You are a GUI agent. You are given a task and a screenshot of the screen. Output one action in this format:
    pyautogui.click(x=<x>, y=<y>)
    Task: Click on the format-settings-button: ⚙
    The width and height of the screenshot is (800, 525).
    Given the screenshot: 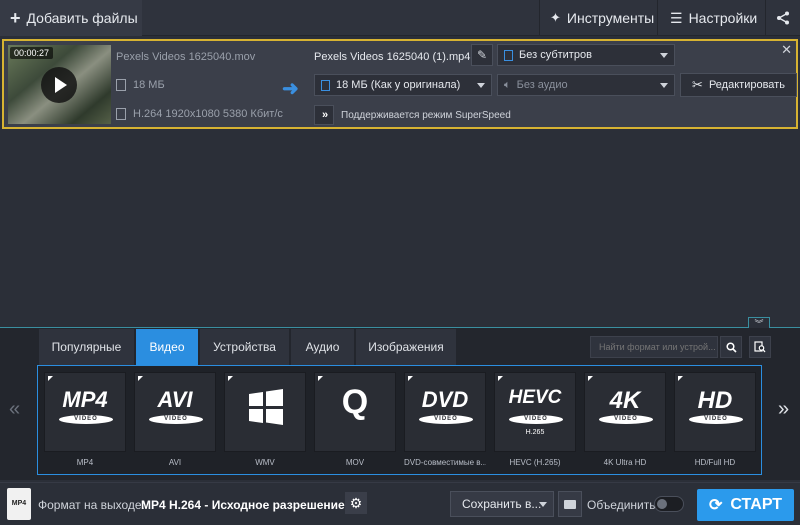 What is the action you would take?
    pyautogui.click(x=356, y=503)
    